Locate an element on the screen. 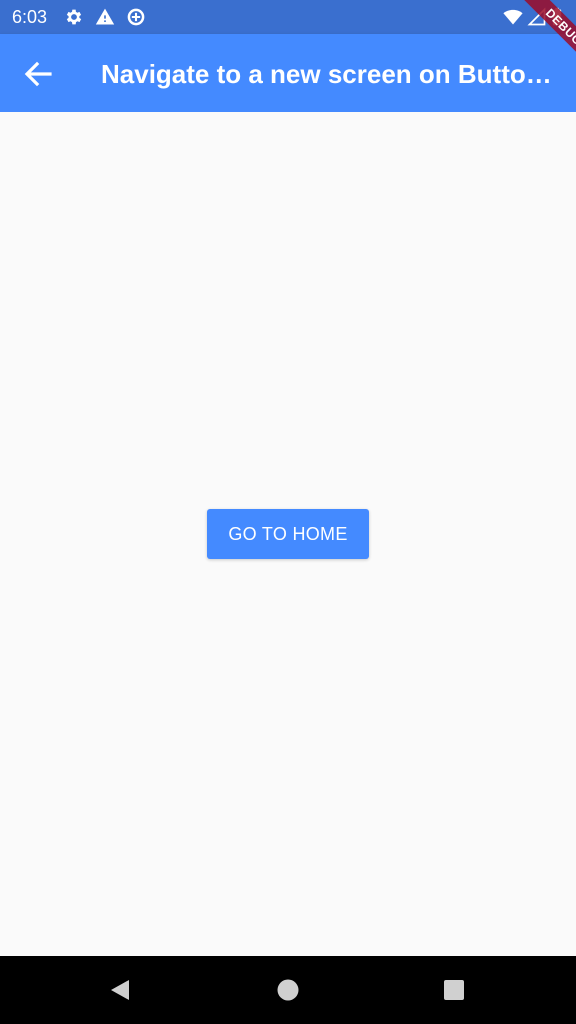 The image size is (576, 1024). back-button is located at coordinates (38, 74).